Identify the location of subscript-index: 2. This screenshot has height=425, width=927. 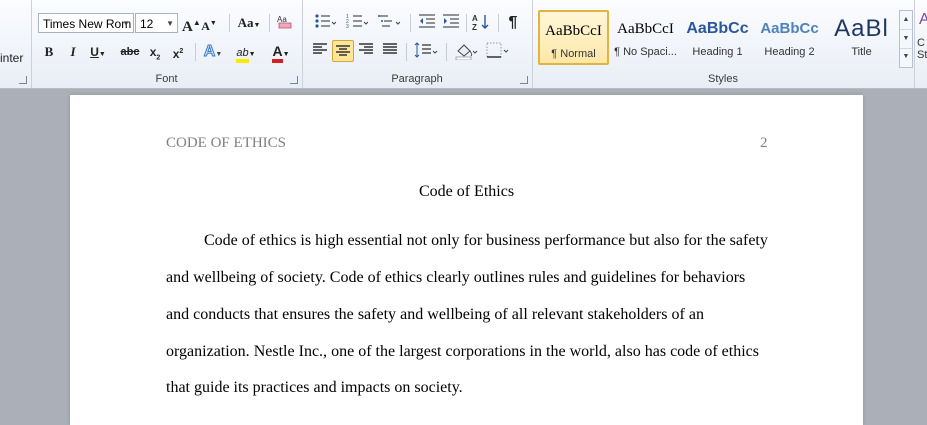
(158, 58).